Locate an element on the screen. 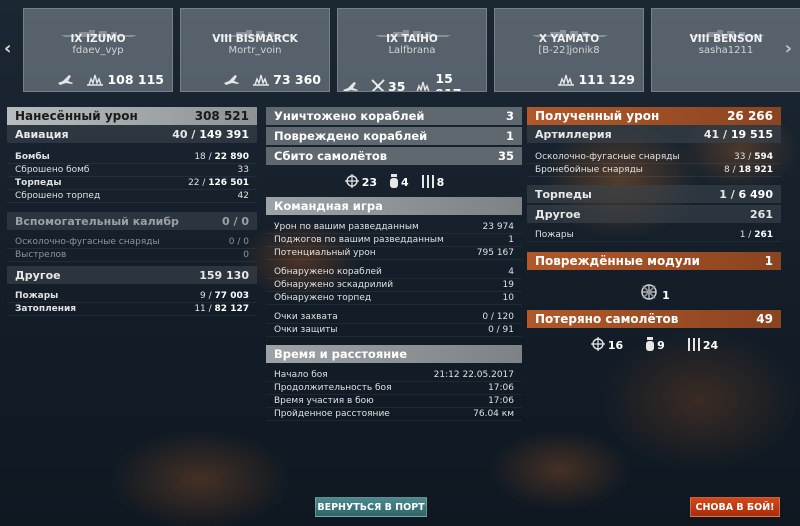 The width and height of the screenshot is (800, 526). battle-again-button: СНОВА В БОЙ! is located at coordinates (735, 507).